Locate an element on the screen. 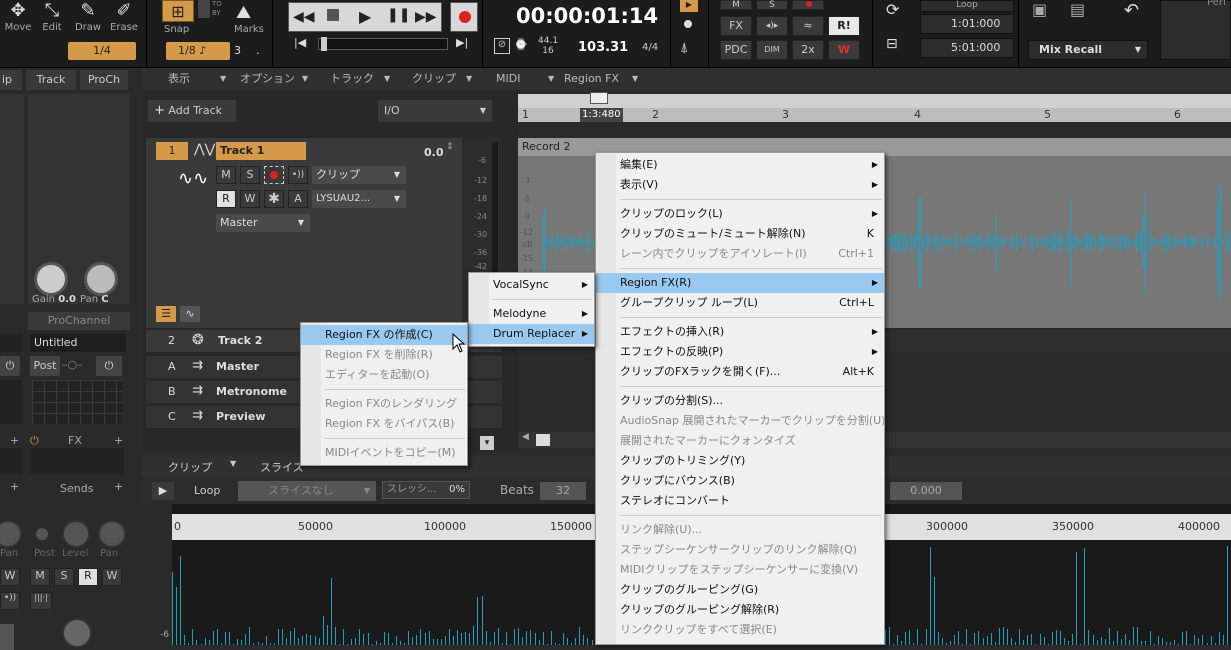  threshold-slider: スレッシ... 0% is located at coordinates (426, 490).